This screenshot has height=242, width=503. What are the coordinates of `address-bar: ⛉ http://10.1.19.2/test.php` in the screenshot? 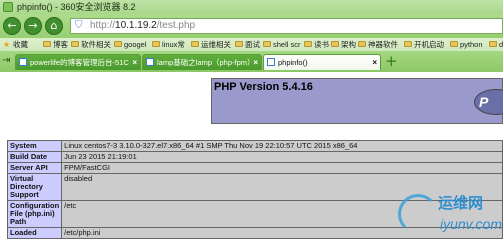 It's located at (286, 26).